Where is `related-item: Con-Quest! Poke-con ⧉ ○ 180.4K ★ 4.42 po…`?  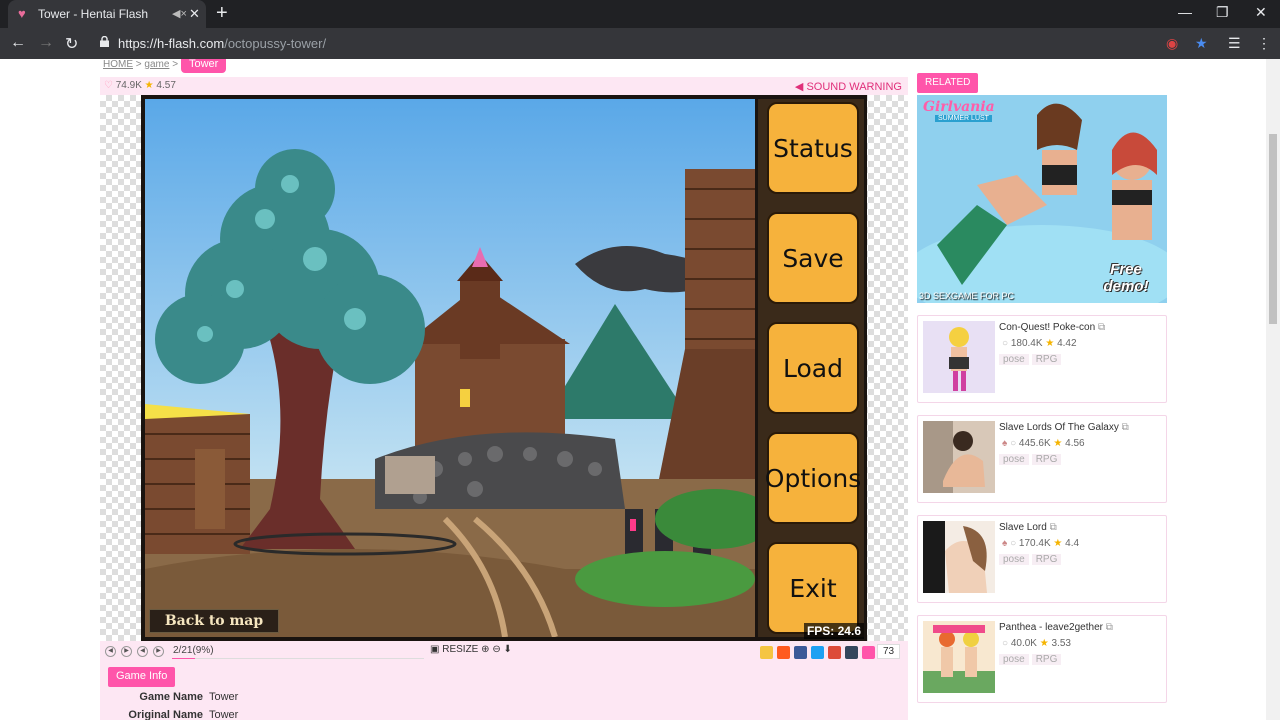
related-item: Con-Quest! Poke-con ⧉ ○ 180.4K ★ 4.42 po… is located at coordinates (1042, 359).